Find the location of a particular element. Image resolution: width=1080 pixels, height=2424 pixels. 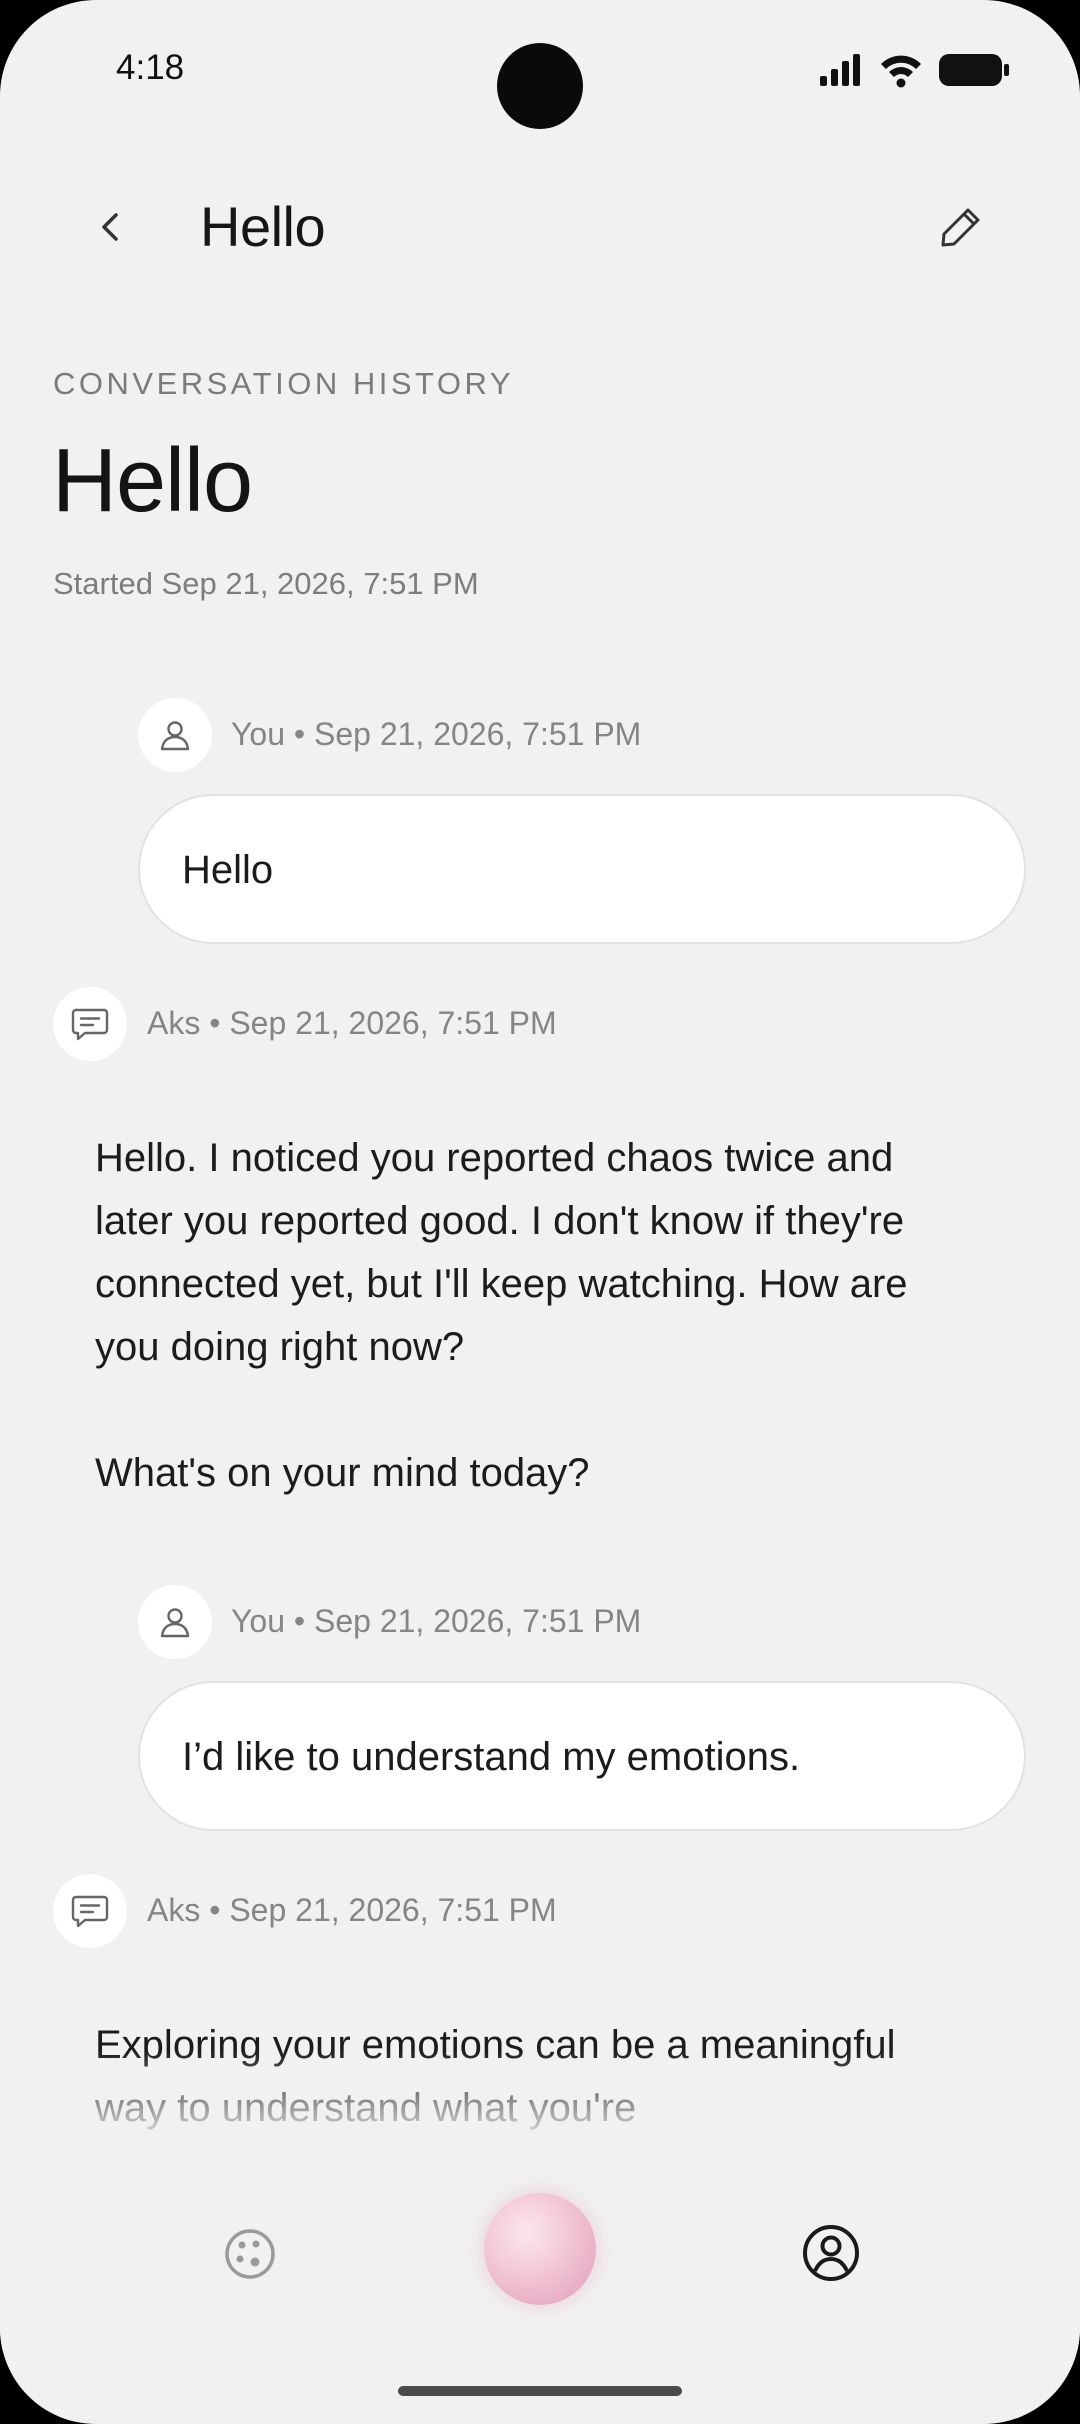

conversation-started: Started Sep 21, 2026, 7:51 PM is located at coordinates (266, 583).